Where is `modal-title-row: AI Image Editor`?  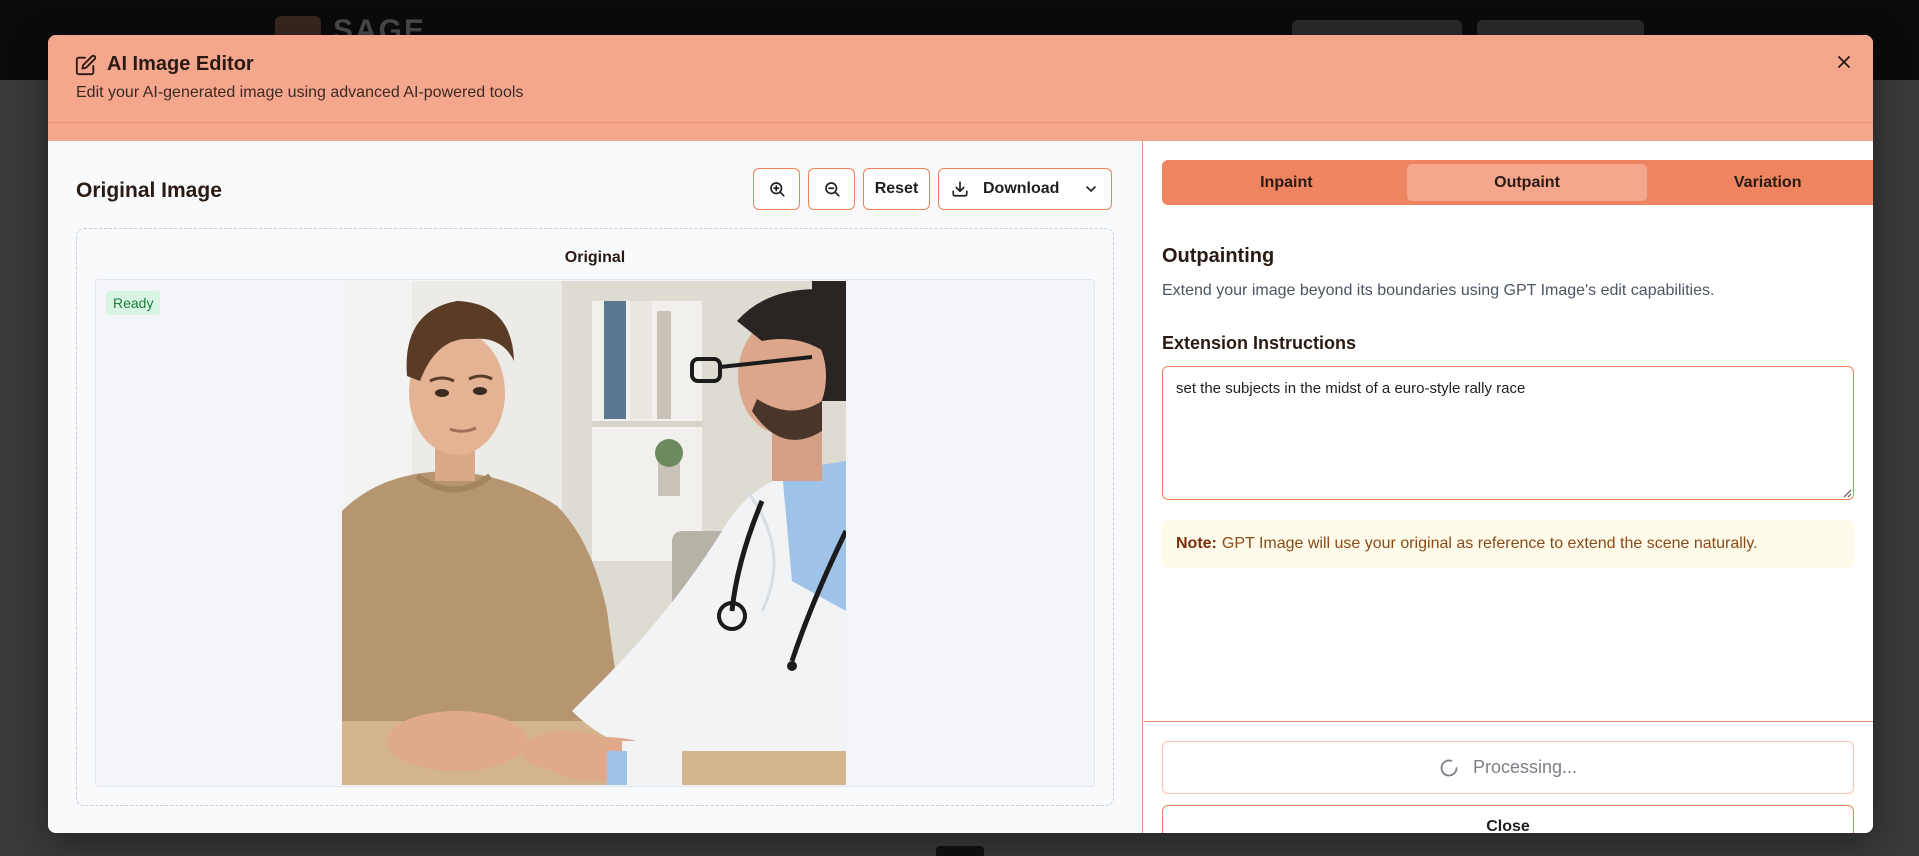
modal-title-row: AI Image Editor is located at coordinates (164, 64).